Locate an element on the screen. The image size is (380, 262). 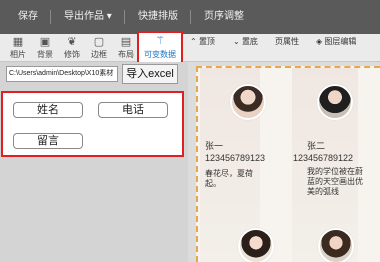
card-note: 我的学位被在蔚蓝的天空画出优美的弧线 is located at coordinates (335, 181).